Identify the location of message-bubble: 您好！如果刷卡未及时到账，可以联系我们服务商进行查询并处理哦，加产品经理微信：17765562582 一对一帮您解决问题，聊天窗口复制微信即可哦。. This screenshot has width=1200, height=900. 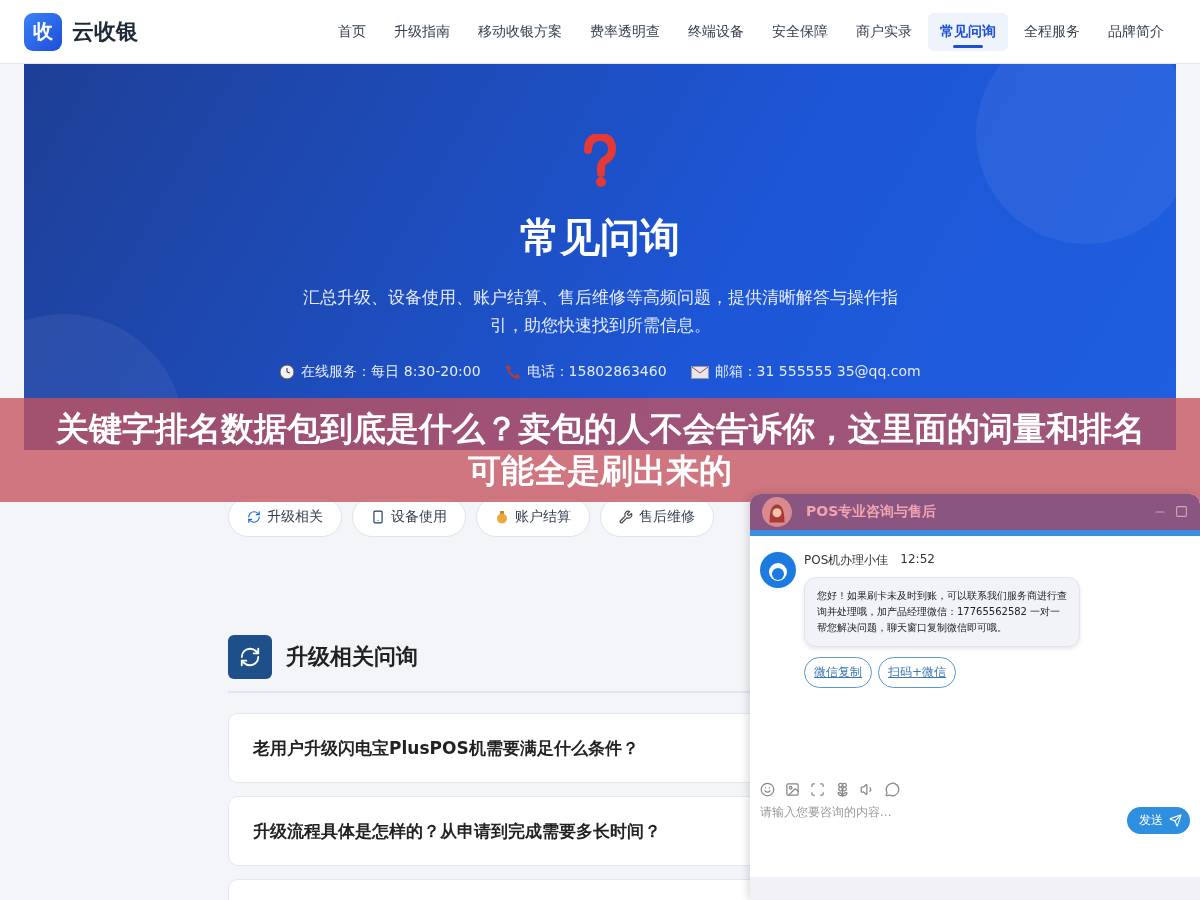
(942, 612).